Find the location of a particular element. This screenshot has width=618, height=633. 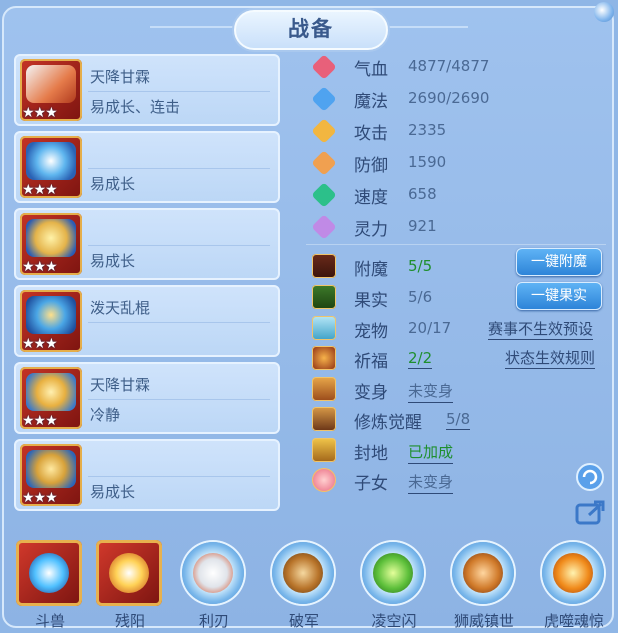

attr-row-spirit: 灵力 921 is located at coordinates (411, 227).